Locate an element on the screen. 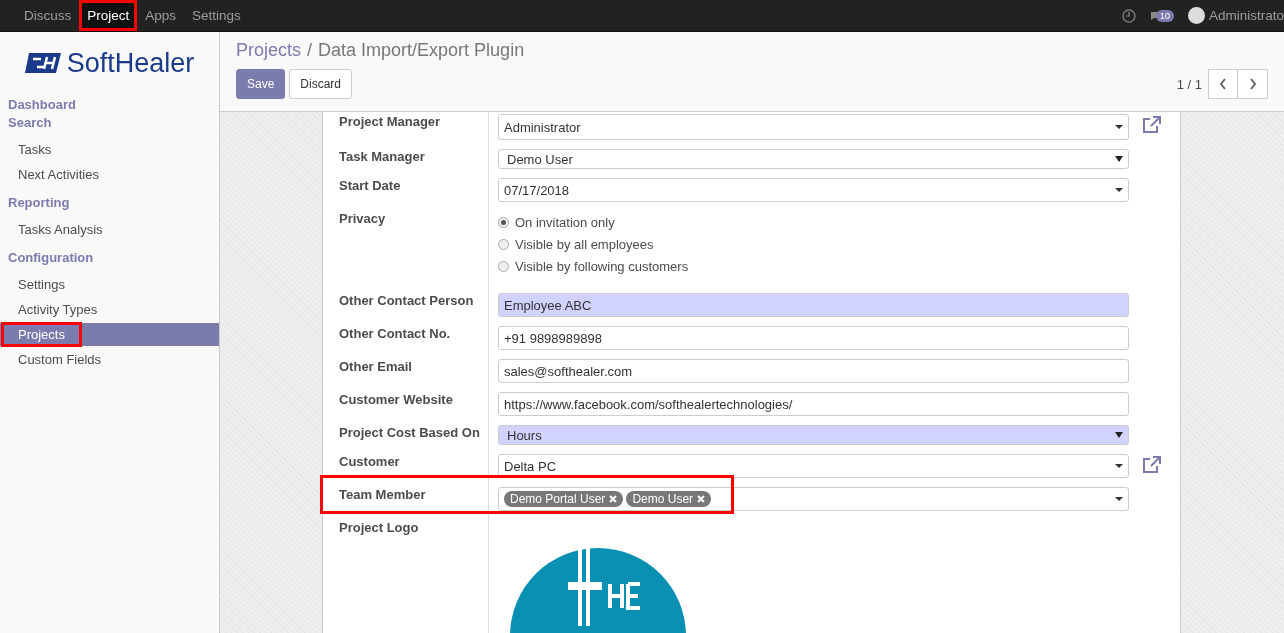  logo-text: SoftHealer is located at coordinates (130, 63).